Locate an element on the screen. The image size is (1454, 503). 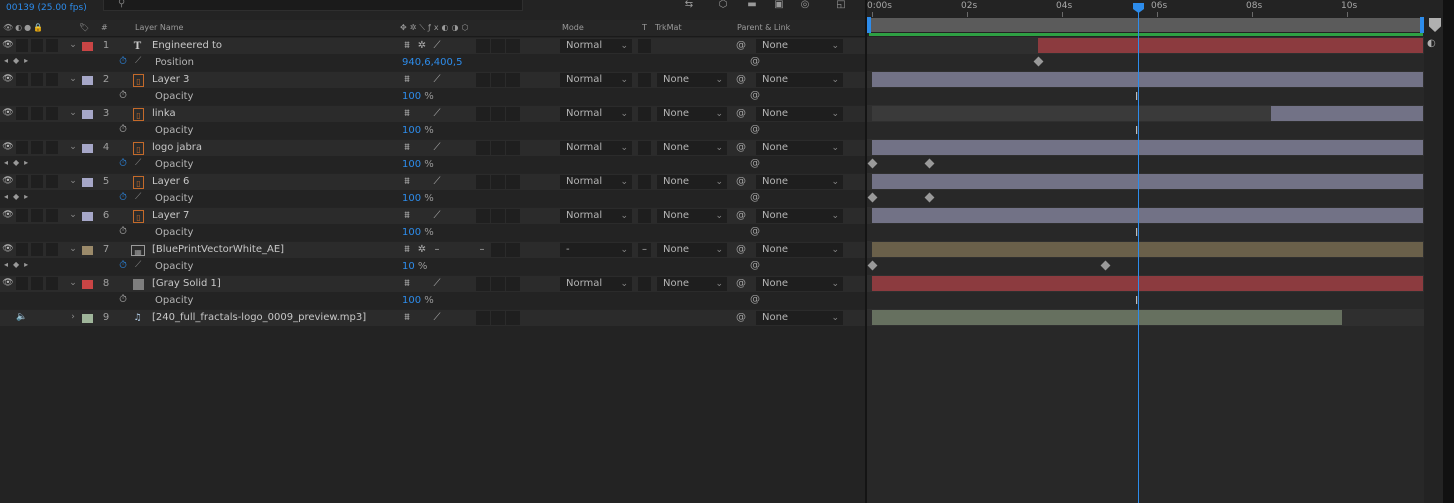
keyframe-marker is located at coordinates (1038, 61).